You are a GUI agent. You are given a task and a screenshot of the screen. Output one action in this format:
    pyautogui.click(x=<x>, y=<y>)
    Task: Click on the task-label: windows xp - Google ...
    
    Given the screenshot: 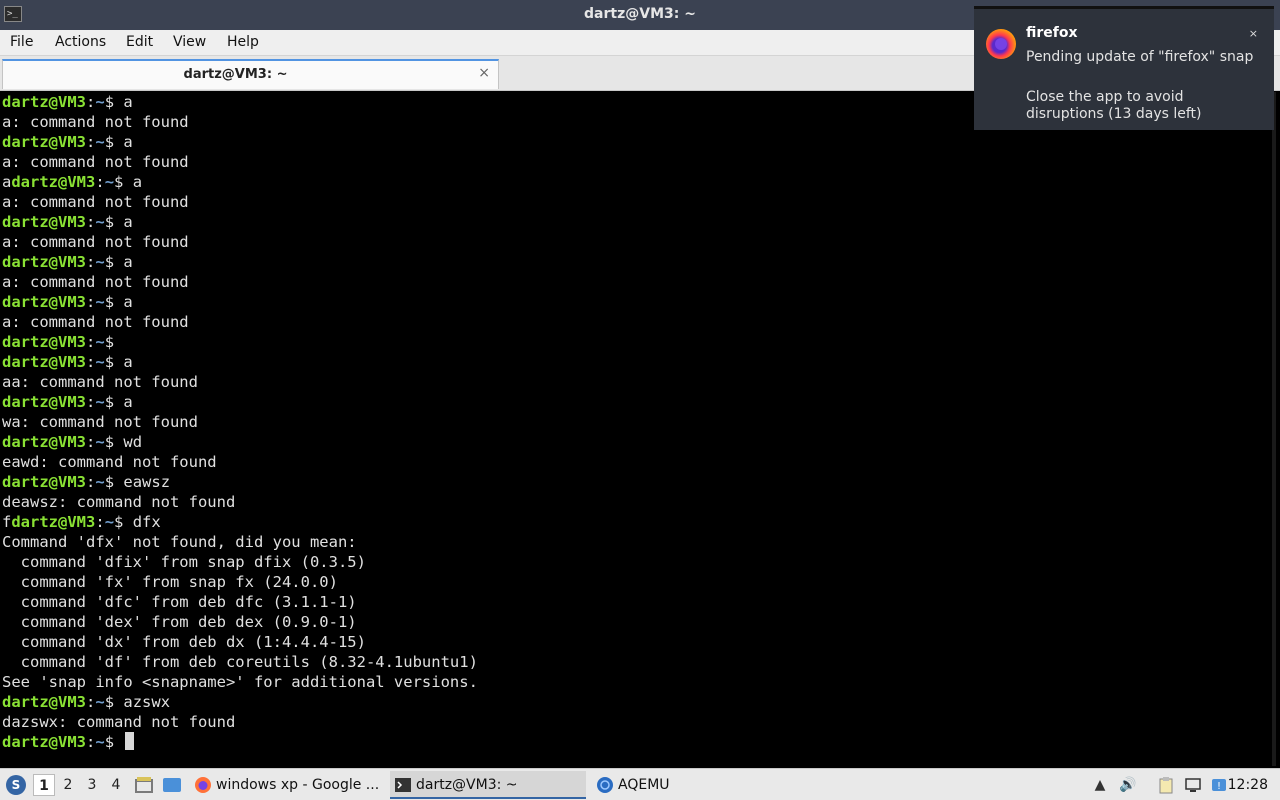 What is the action you would take?
    pyautogui.click(x=298, y=785)
    